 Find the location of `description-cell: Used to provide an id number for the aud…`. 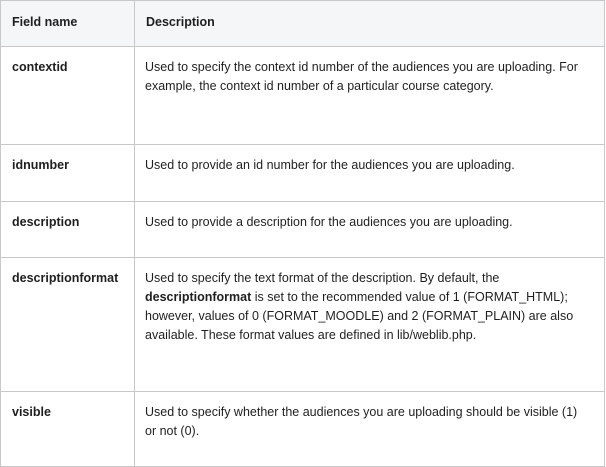

description-cell: Used to provide an id number for the aud… is located at coordinates (369, 173).